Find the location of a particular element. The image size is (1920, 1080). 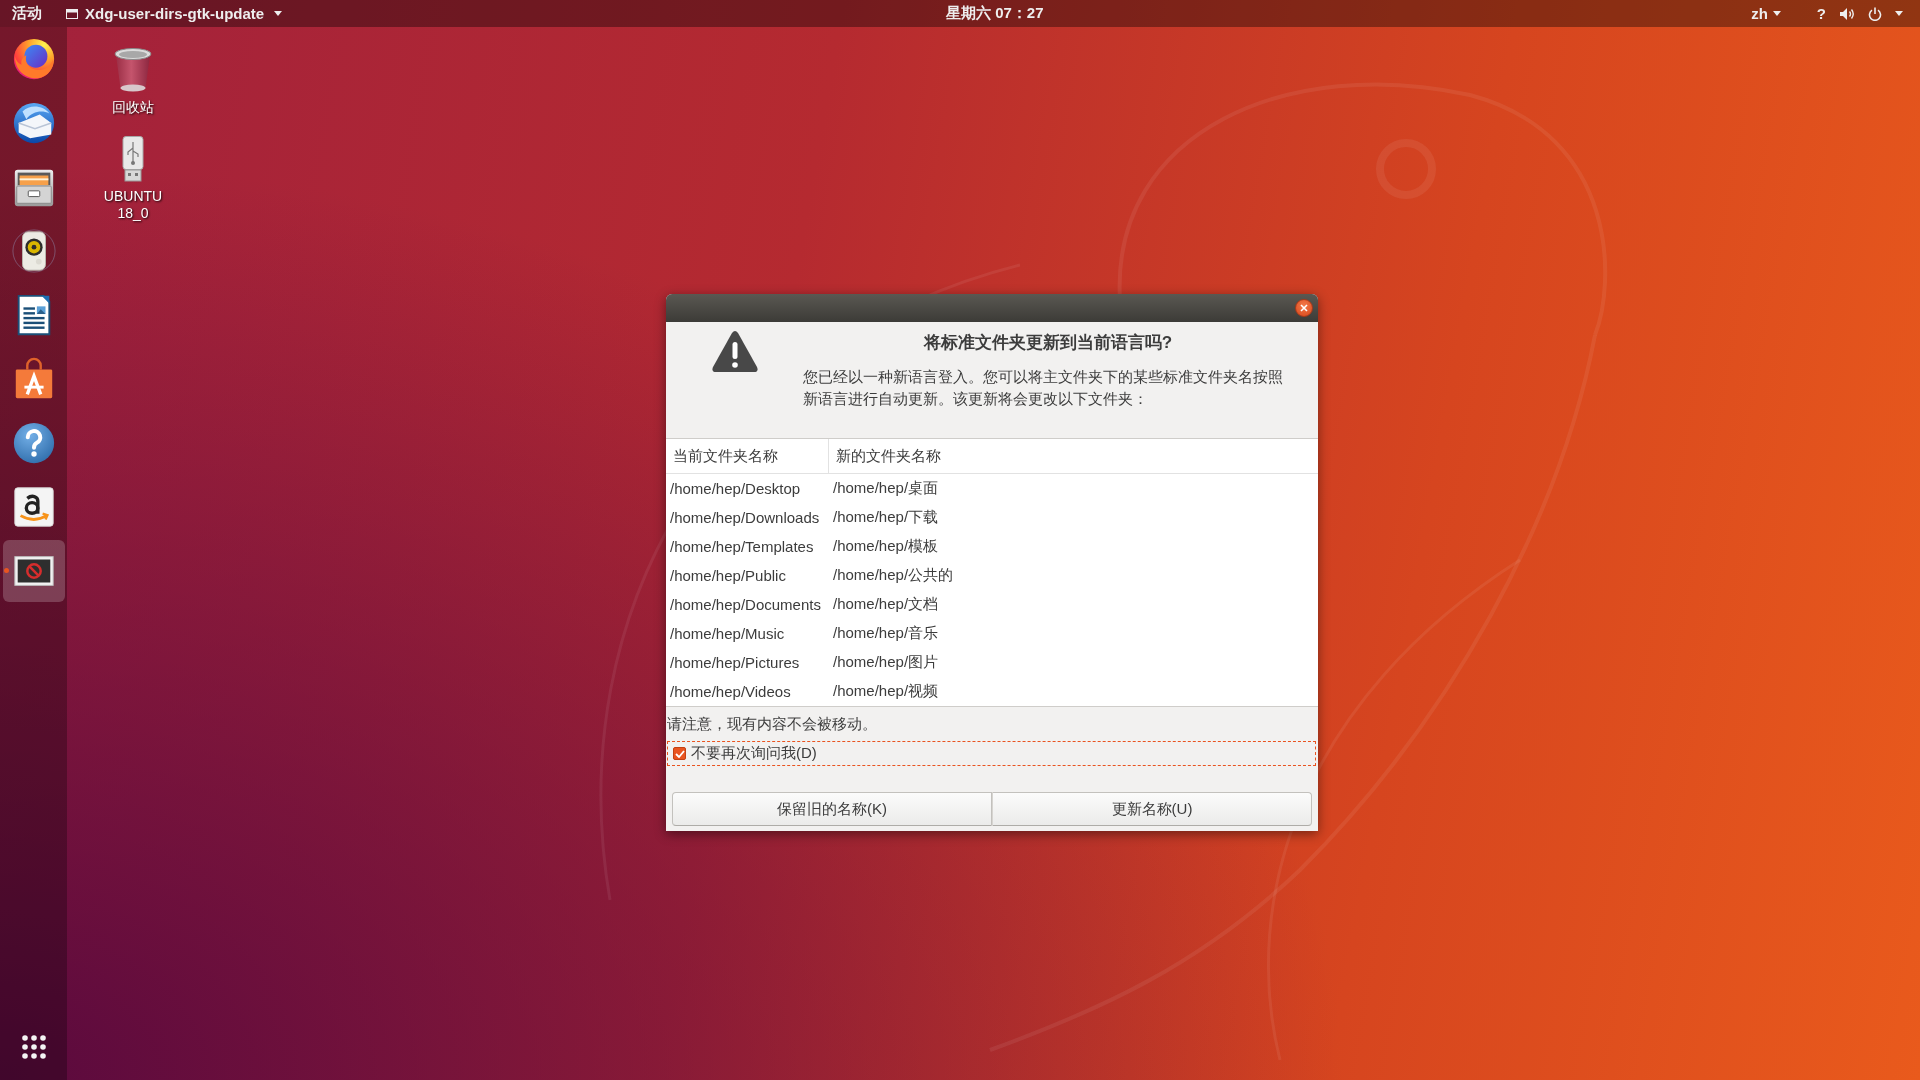

table-cell-text: /home/hep/桌面 is located at coordinates (886, 488).